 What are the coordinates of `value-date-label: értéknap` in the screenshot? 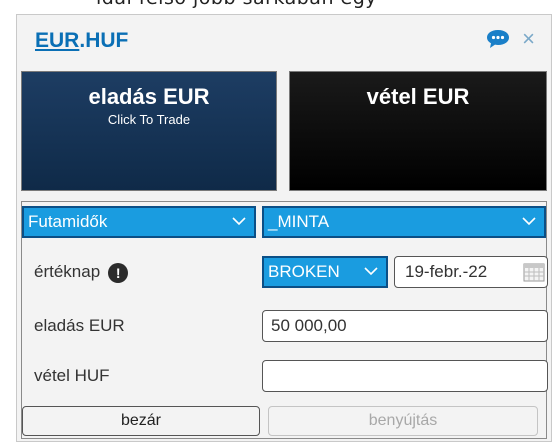 It's located at (67, 271).